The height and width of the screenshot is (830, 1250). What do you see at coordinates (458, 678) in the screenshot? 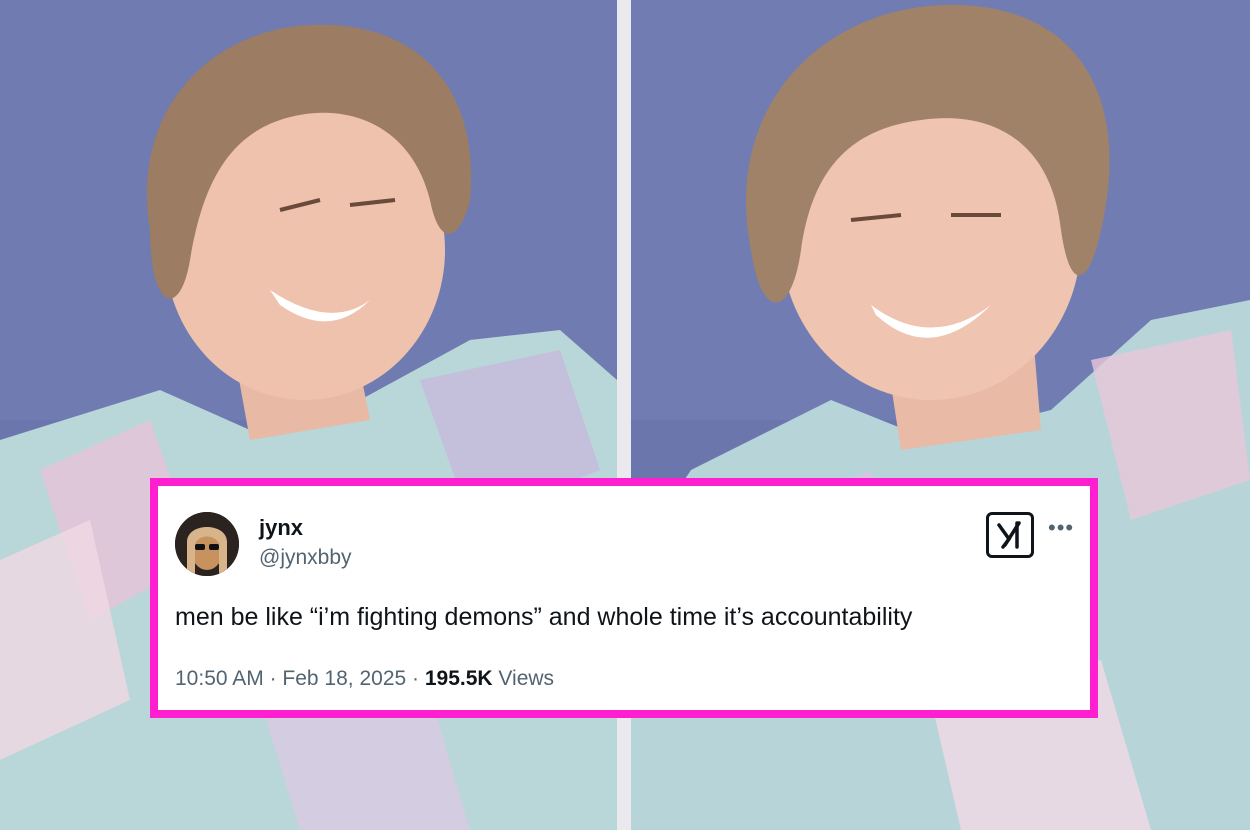
I see `views-count: 195.5K` at bounding box center [458, 678].